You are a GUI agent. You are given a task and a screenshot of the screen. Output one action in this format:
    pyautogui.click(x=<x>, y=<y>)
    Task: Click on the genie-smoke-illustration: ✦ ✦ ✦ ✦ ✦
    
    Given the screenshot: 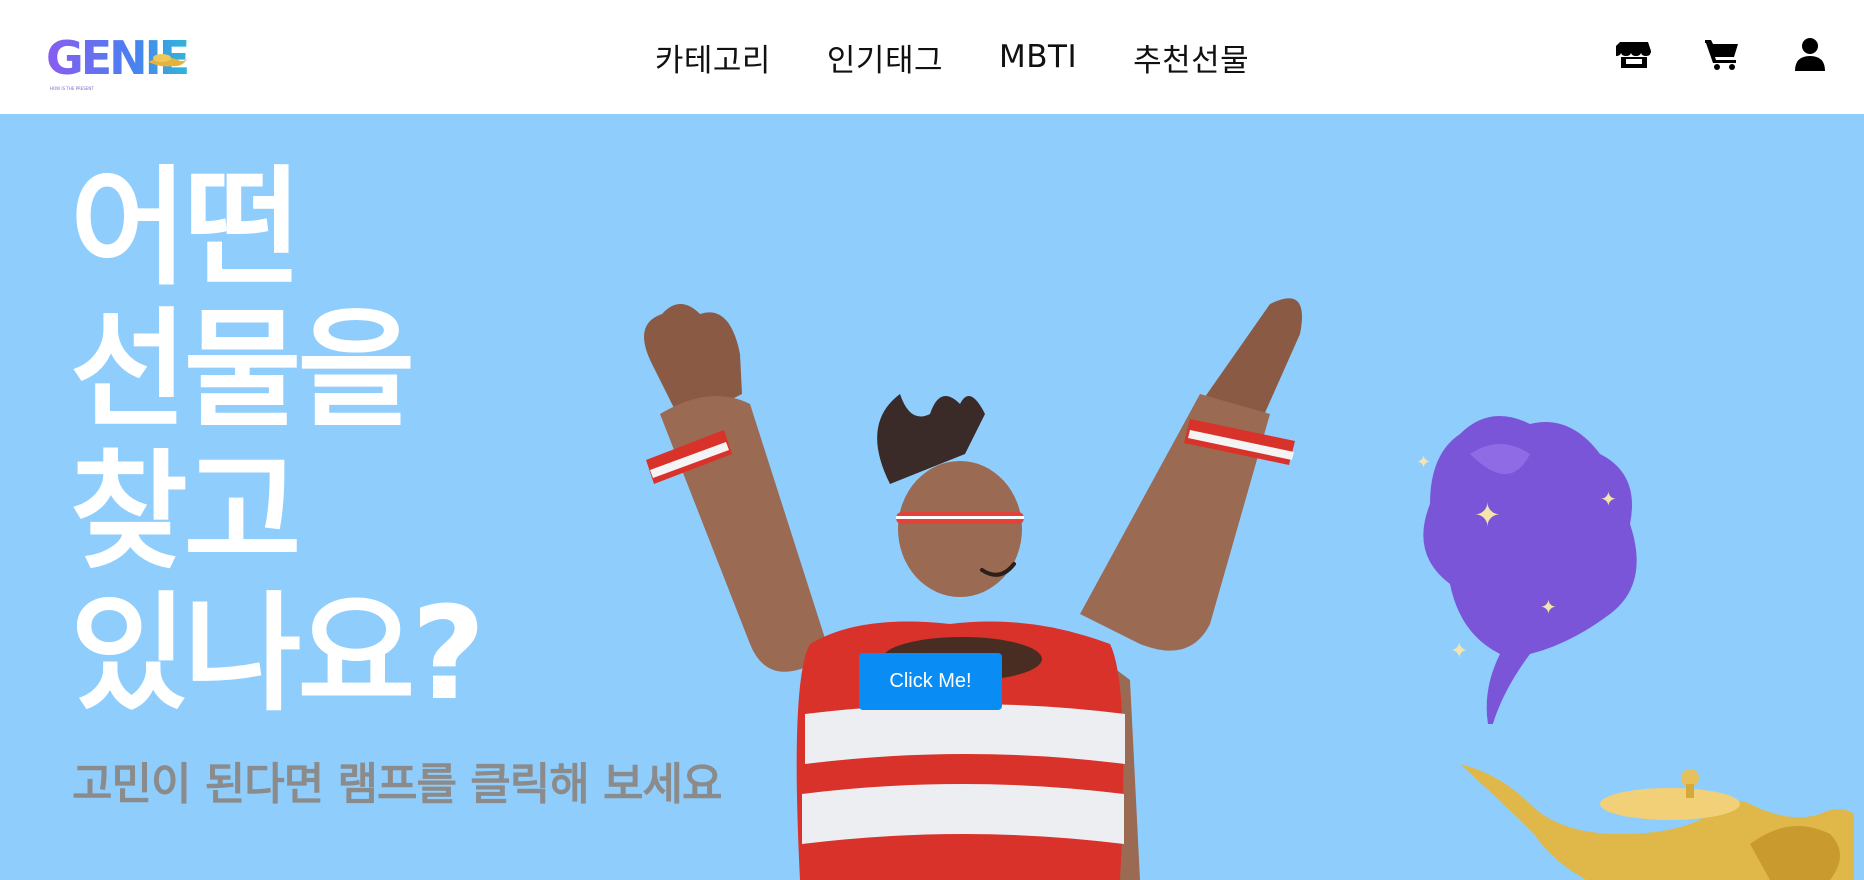 What is the action you would take?
    pyautogui.click(x=1526, y=570)
    